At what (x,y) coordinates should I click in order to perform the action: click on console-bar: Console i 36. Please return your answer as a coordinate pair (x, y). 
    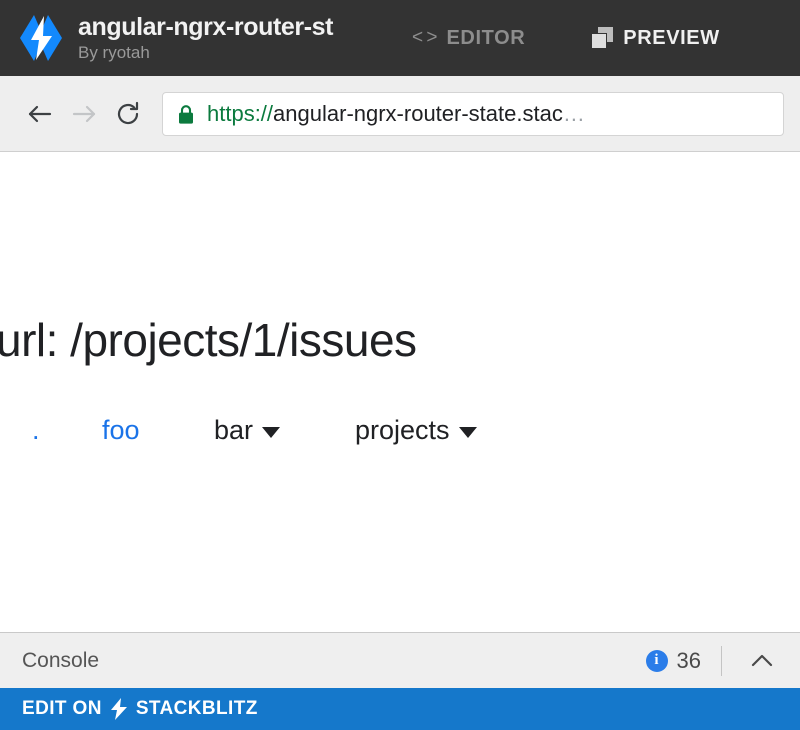
    Looking at the image, I should click on (400, 660).